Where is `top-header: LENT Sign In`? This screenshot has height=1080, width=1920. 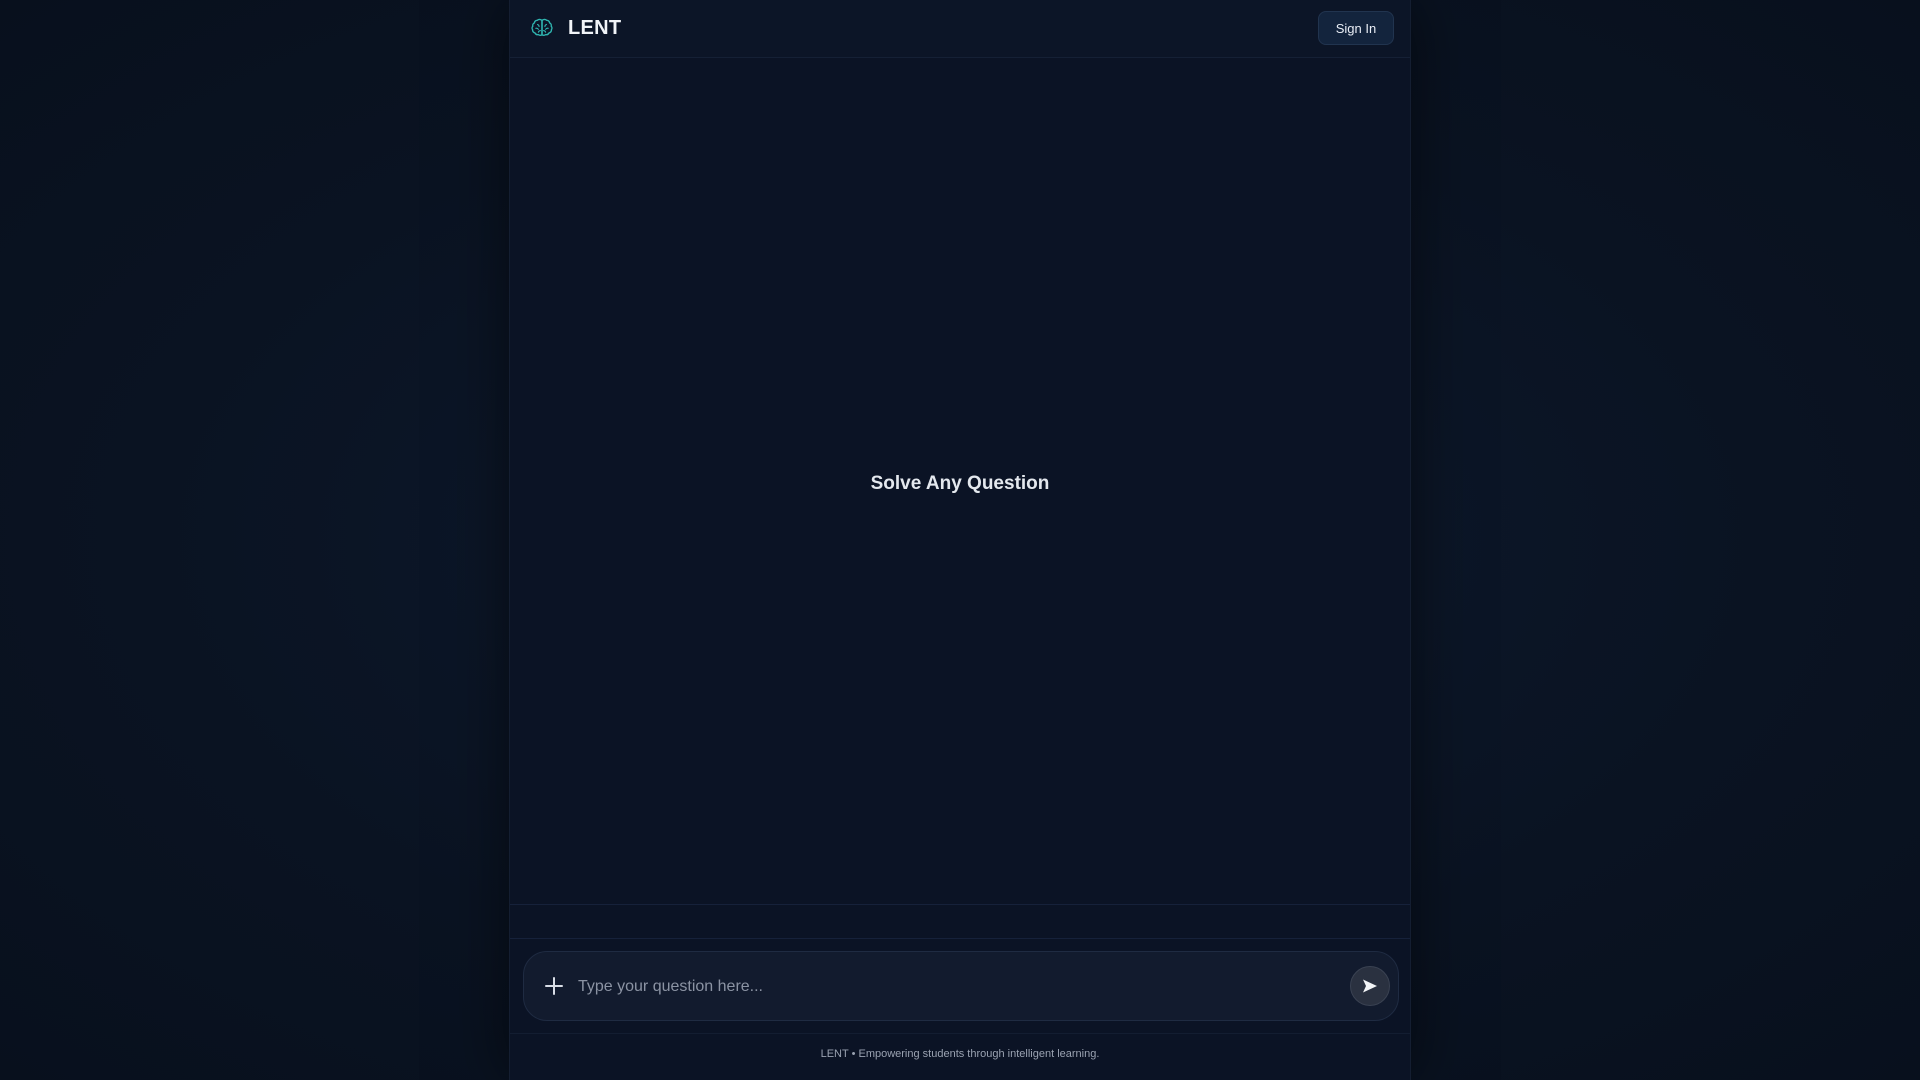
top-header: LENT Sign In is located at coordinates (960, 29).